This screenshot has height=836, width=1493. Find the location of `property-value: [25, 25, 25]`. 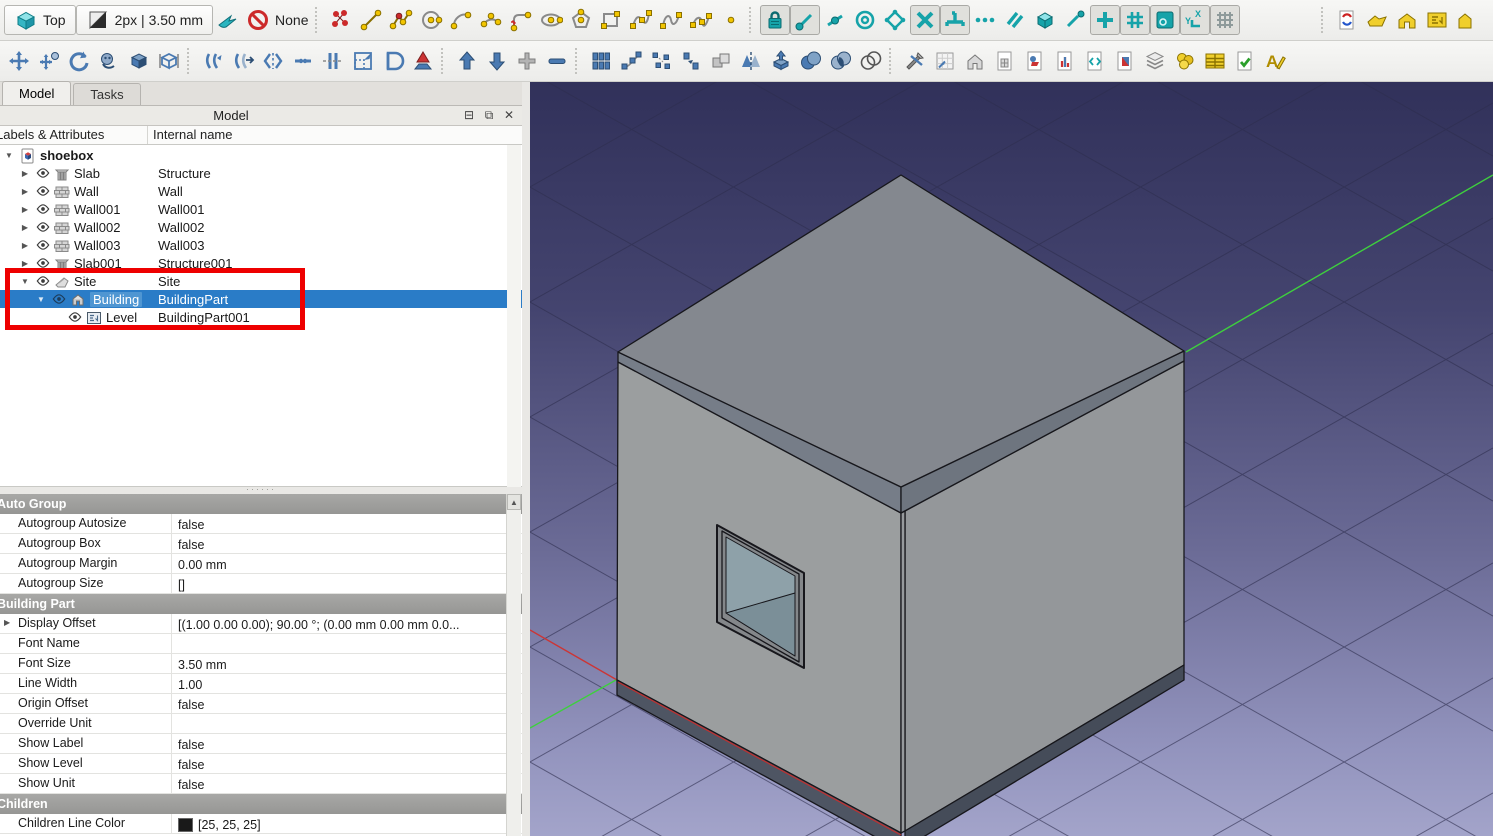

property-value: [25, 25, 25] is located at coordinates (347, 823).